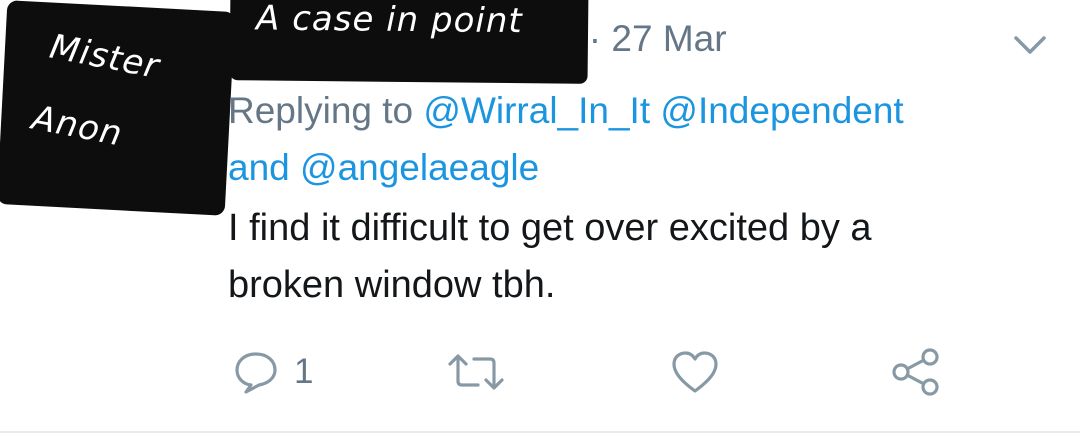  Describe the element at coordinates (419, 167) in the screenshot. I see `mention-link: @angelaeagle` at that location.